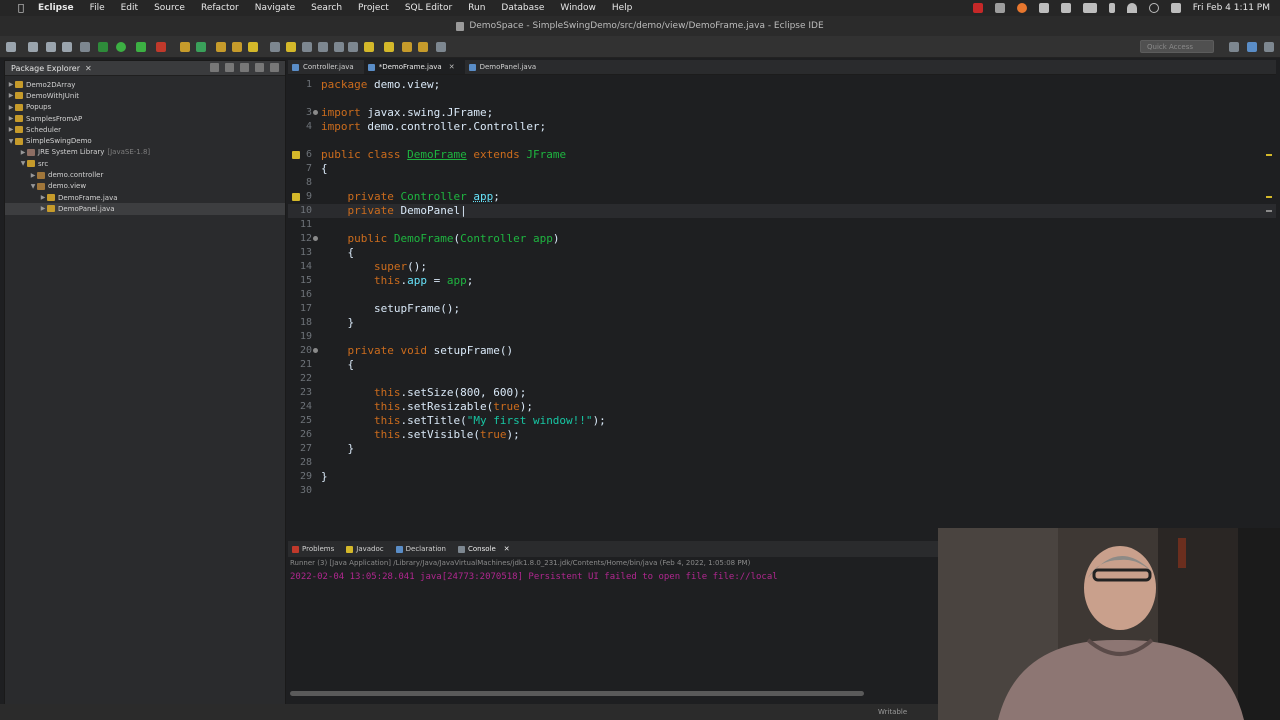  Describe the element at coordinates (259, 67) in the screenshot. I see `minimize-view-icon` at that location.